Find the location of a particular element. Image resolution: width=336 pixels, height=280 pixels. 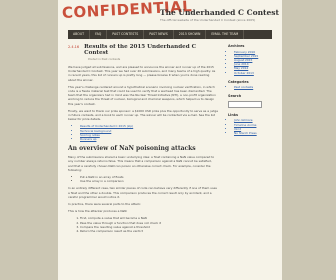

categories-widget: Categories Past contests is located at coordinates (252, 85).